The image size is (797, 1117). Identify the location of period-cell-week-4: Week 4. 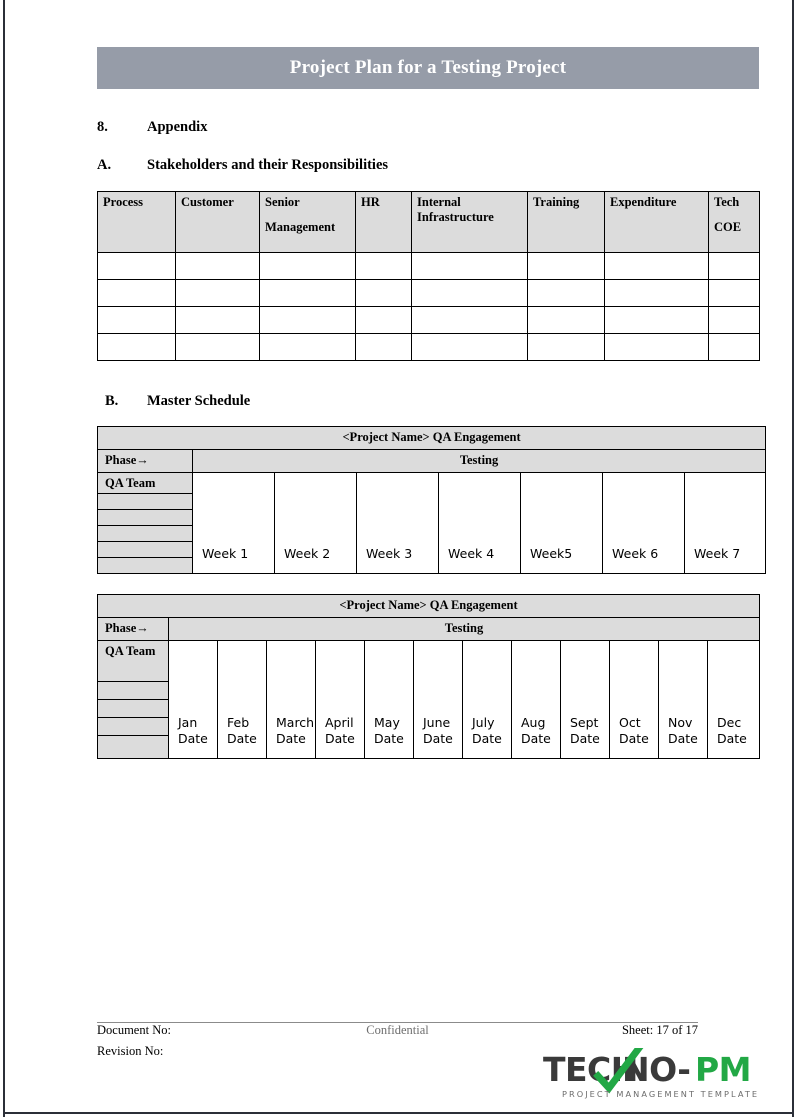
(479, 523).